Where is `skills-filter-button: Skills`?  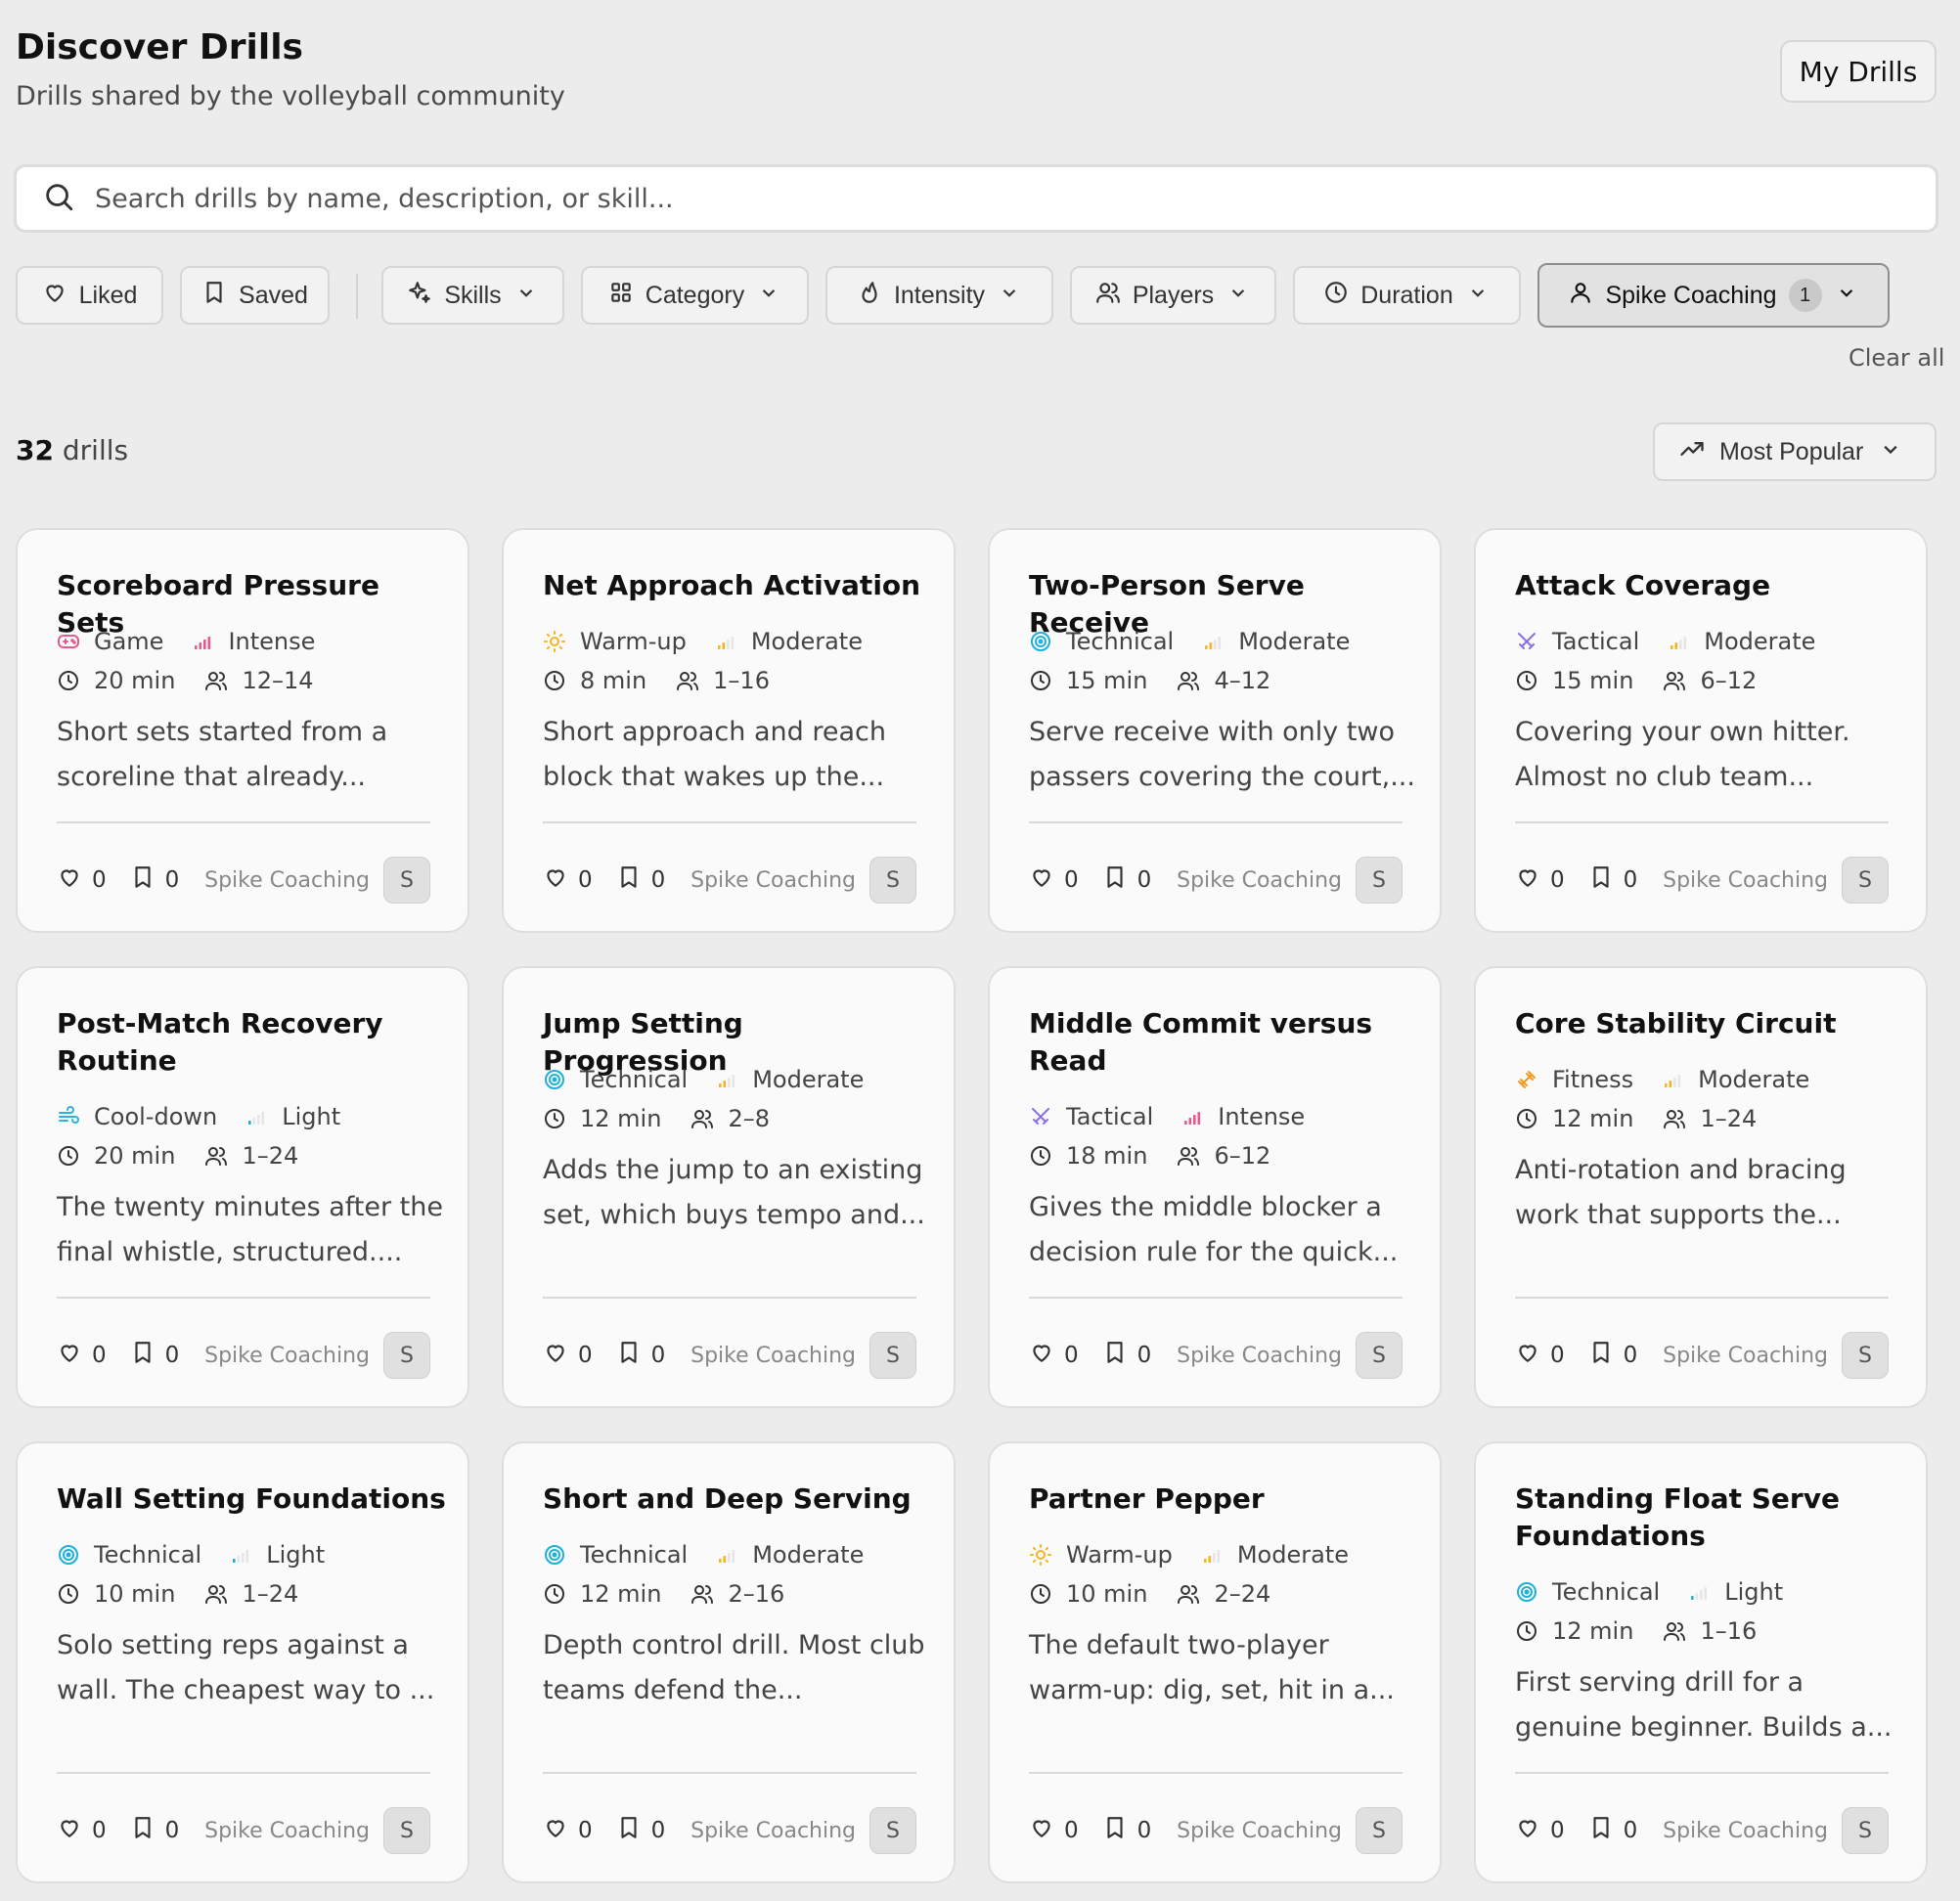 skills-filter-button: Skills is located at coordinates (472, 295).